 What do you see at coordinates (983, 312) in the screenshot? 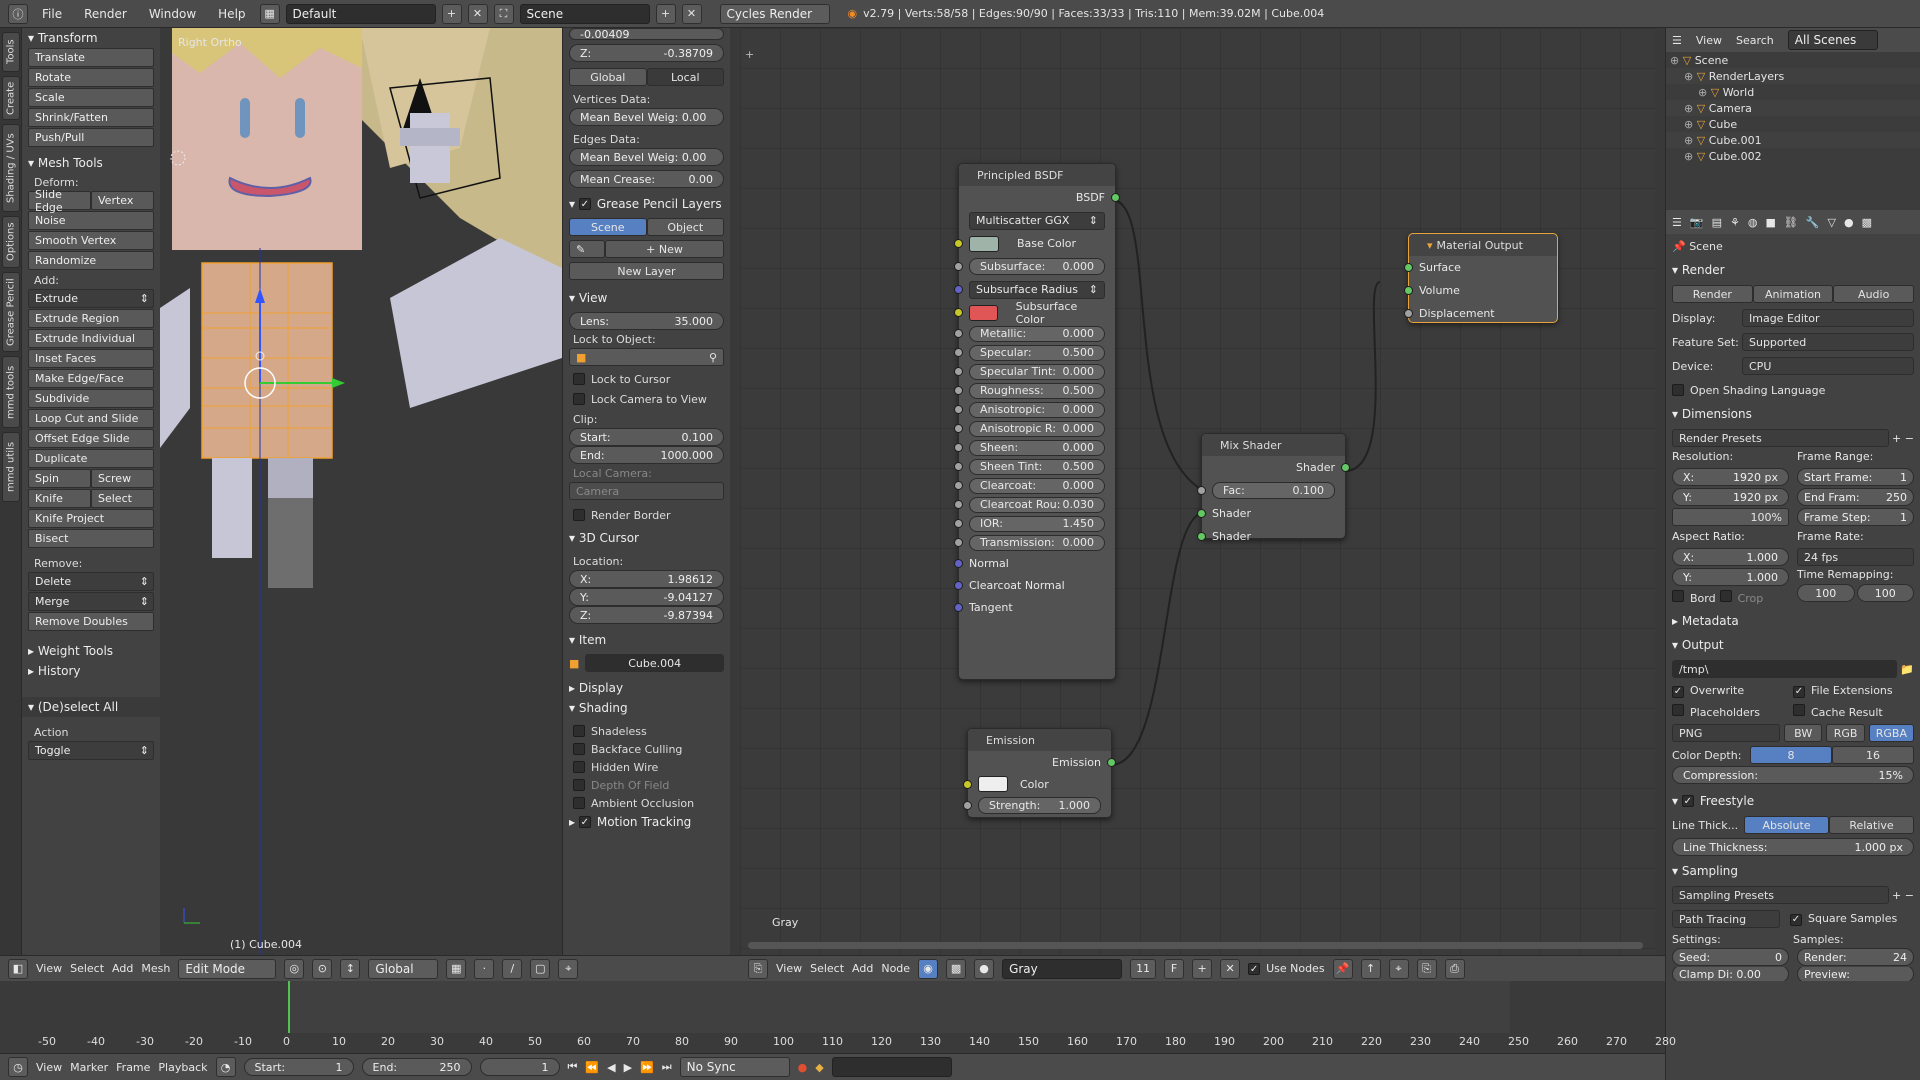
I see `ss-color-swatch` at bounding box center [983, 312].